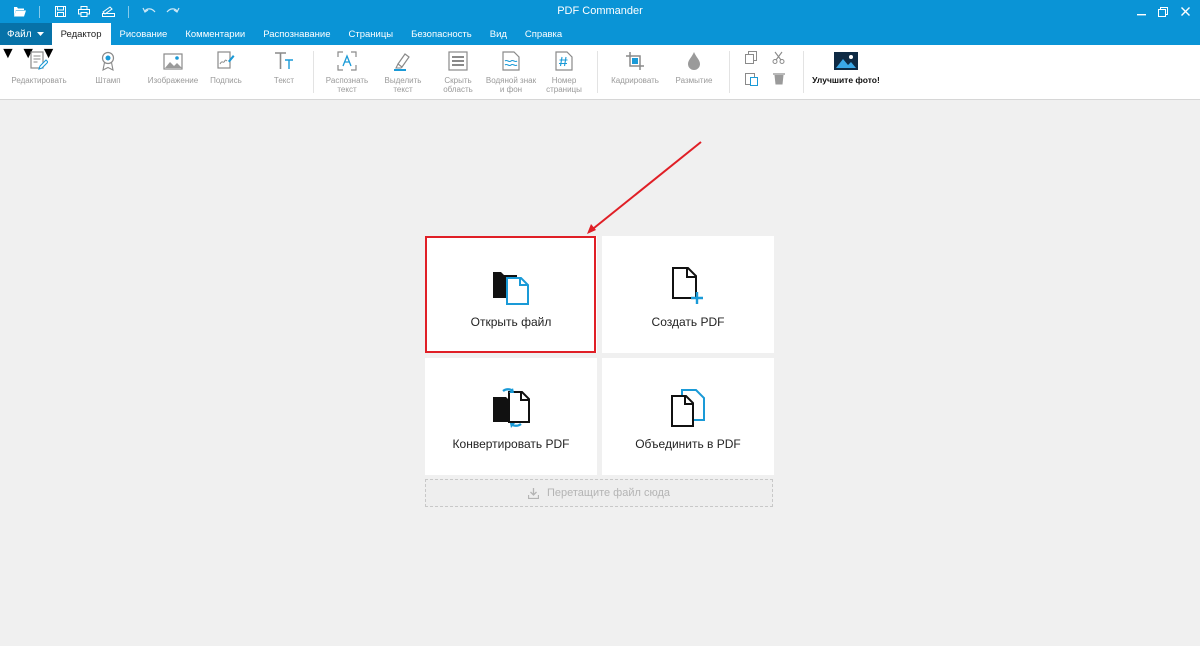 This screenshot has width=1200, height=646. Describe the element at coordinates (173, 61) in the screenshot. I see `image-icon` at that location.